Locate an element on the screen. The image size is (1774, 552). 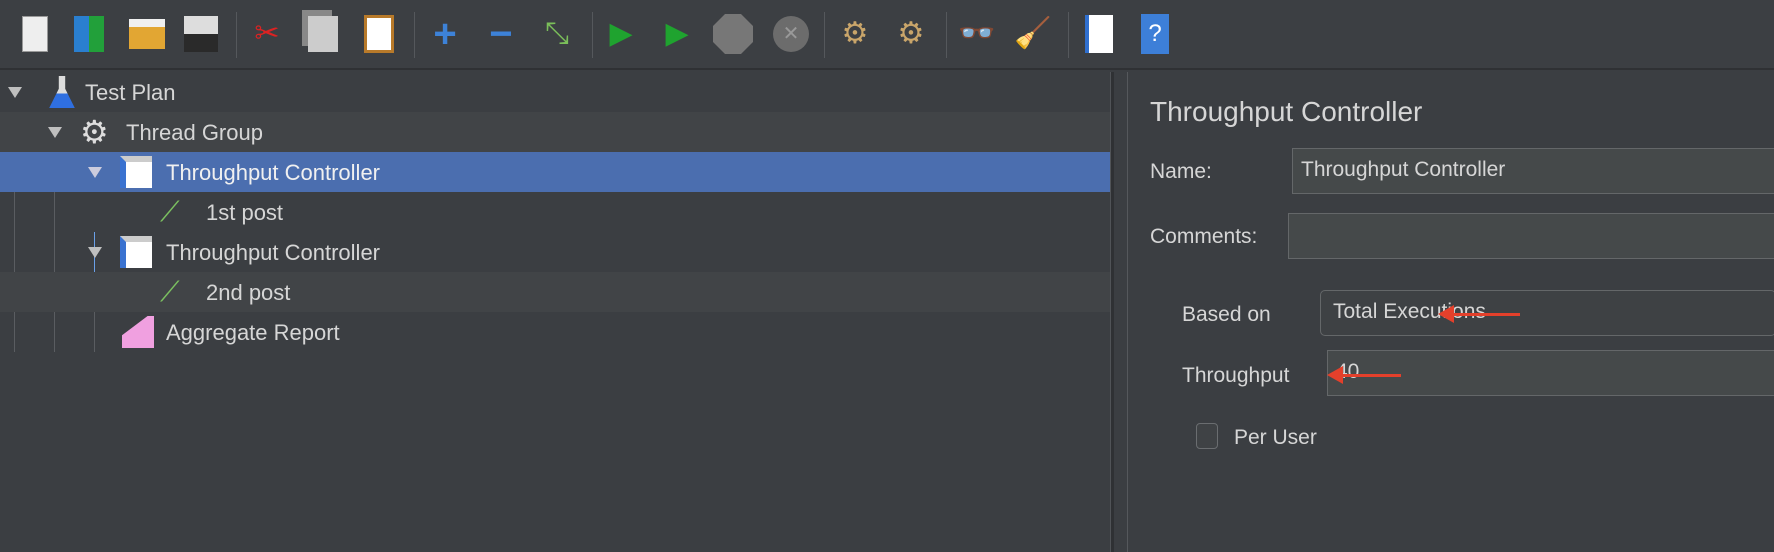
new-icon is located at coordinates (35, 34).